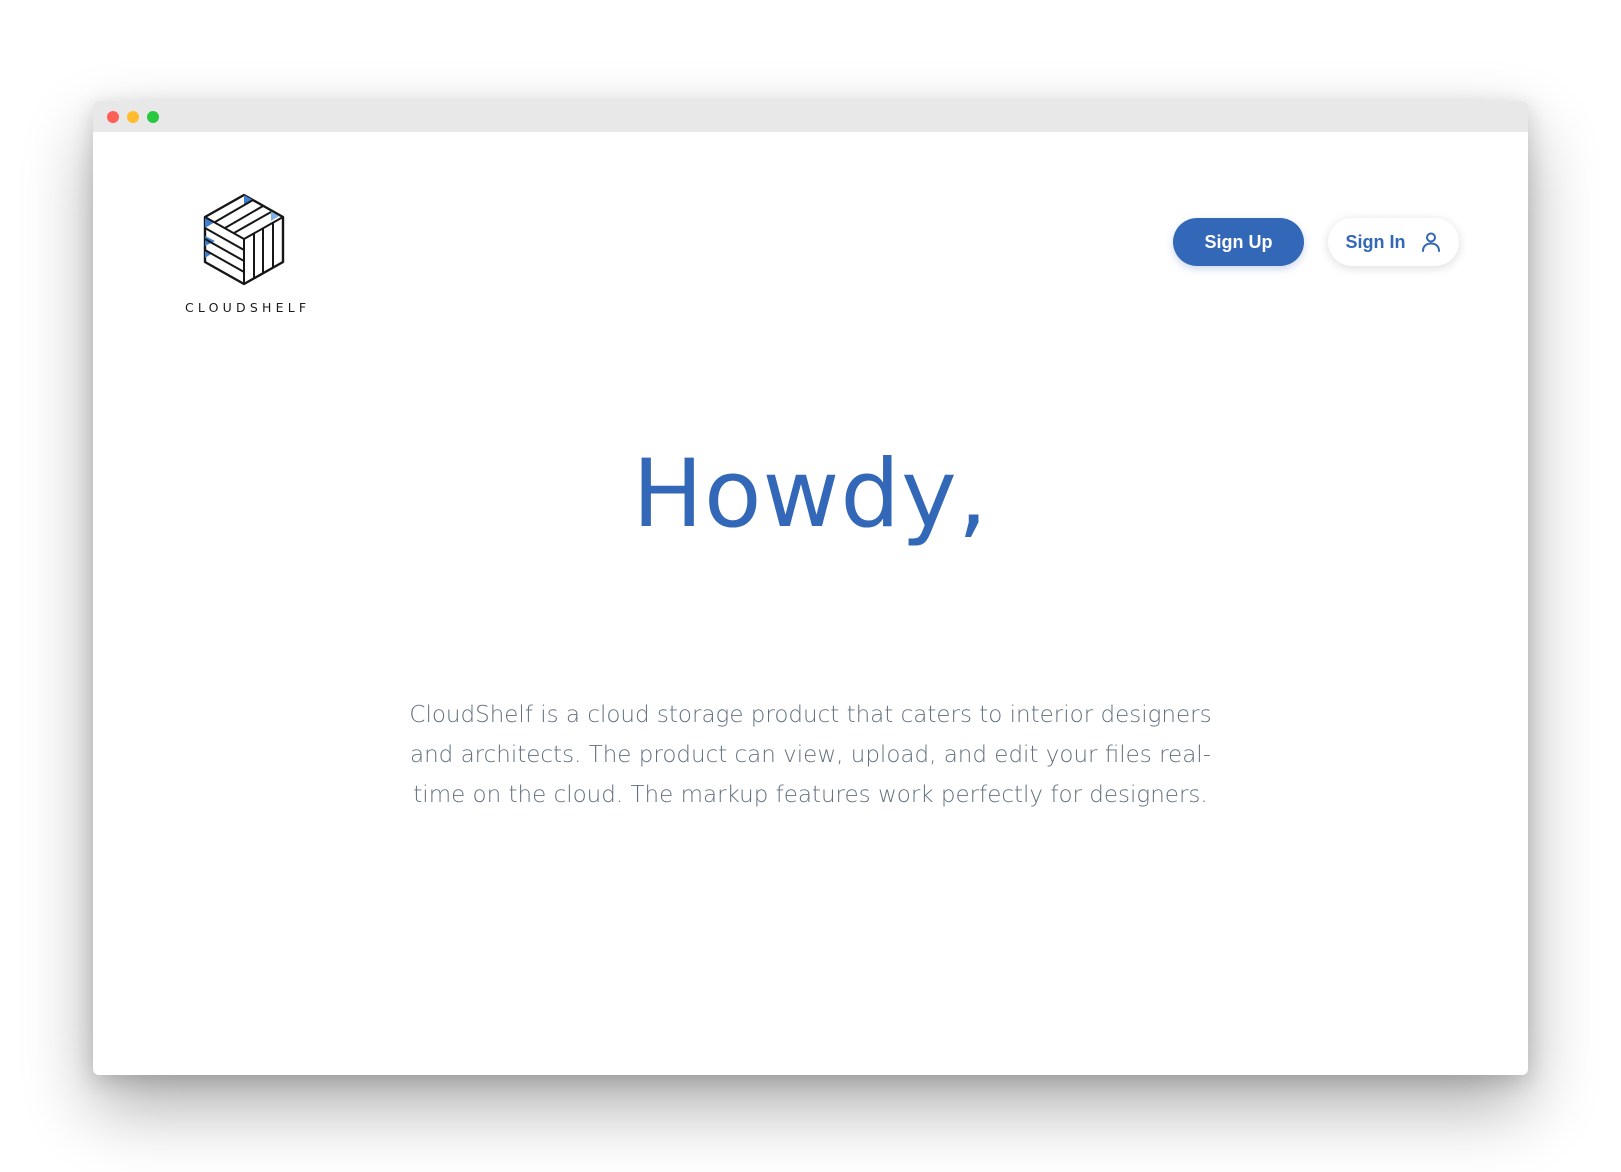 Image resolution: width=1621 pixels, height=1172 pixels. Describe the element at coordinates (153, 117) in the screenshot. I see `zoom-window-button` at that location.